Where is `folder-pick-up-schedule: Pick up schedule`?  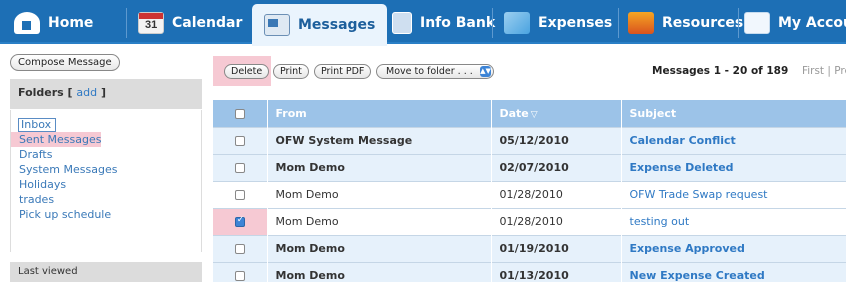 folder-pick-up-schedule: Pick up schedule is located at coordinates (106, 214).